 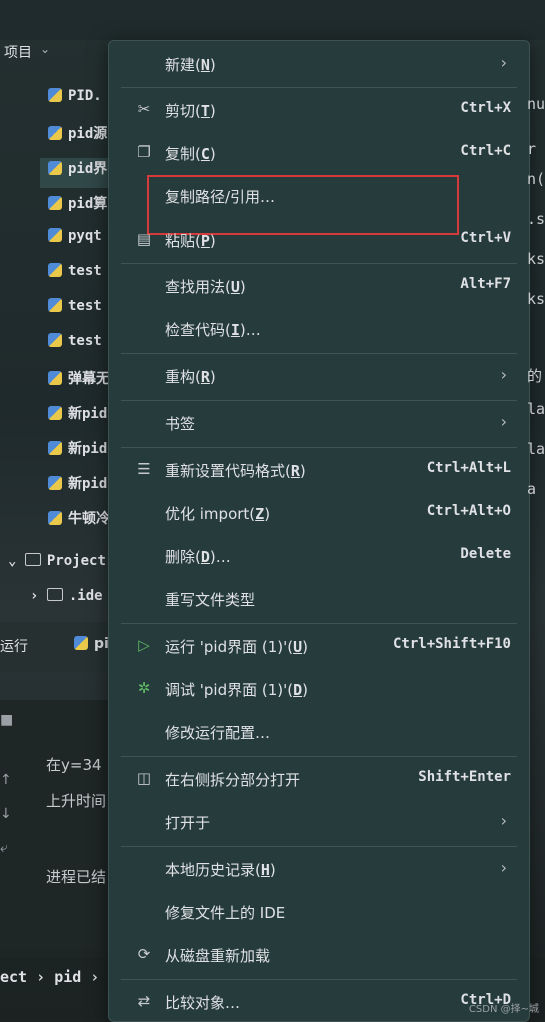 I want to click on menu-item: 新建(N) ›, so click(x=319, y=63).